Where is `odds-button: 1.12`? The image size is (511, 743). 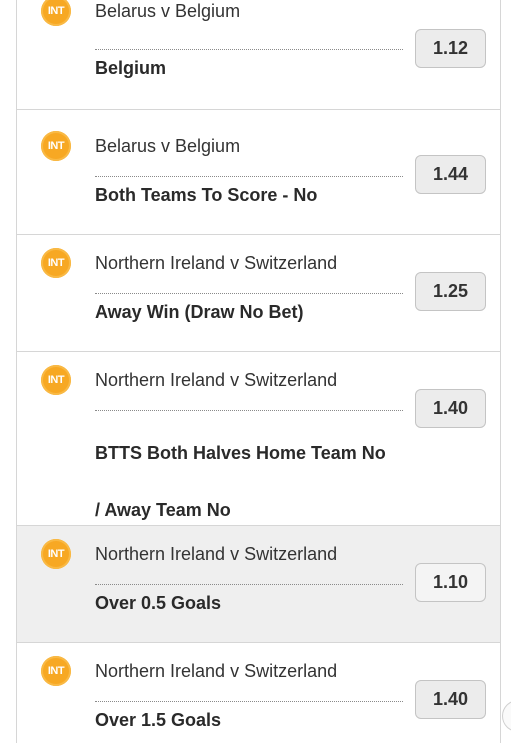 odds-button: 1.12 is located at coordinates (450, 48).